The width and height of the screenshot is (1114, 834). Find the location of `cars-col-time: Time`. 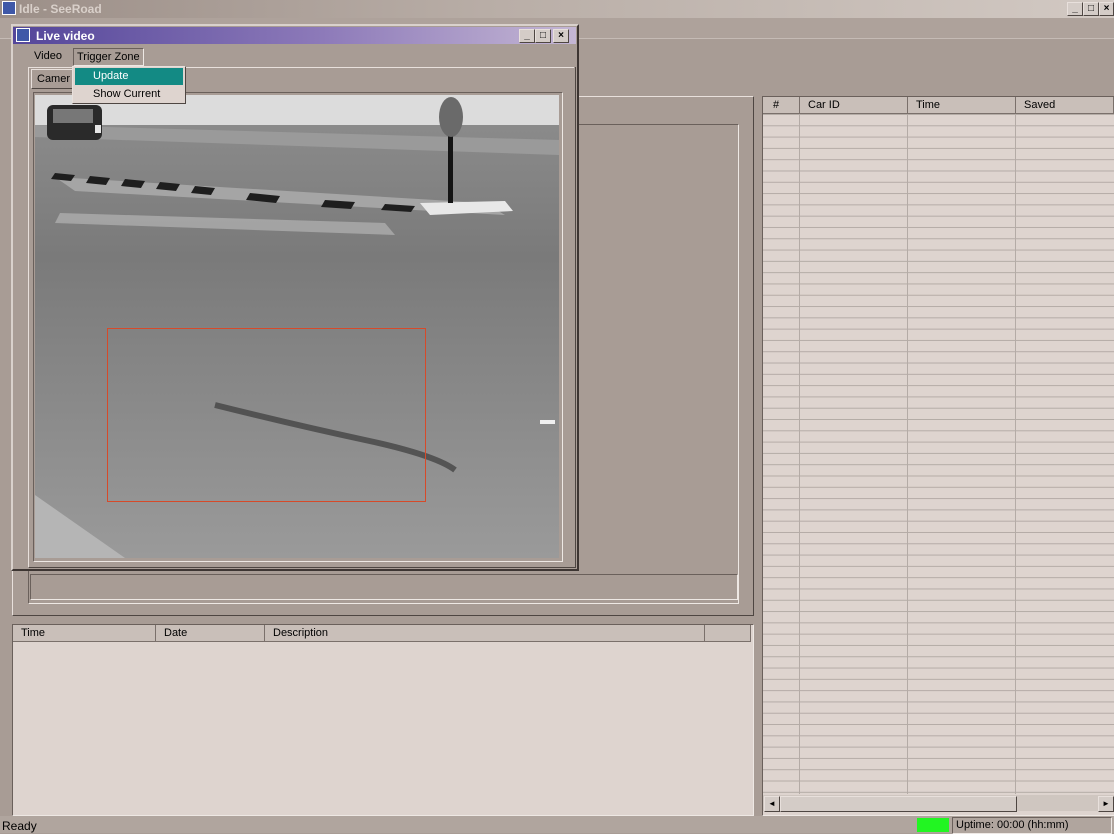

cars-col-time: Time is located at coordinates (962, 105).